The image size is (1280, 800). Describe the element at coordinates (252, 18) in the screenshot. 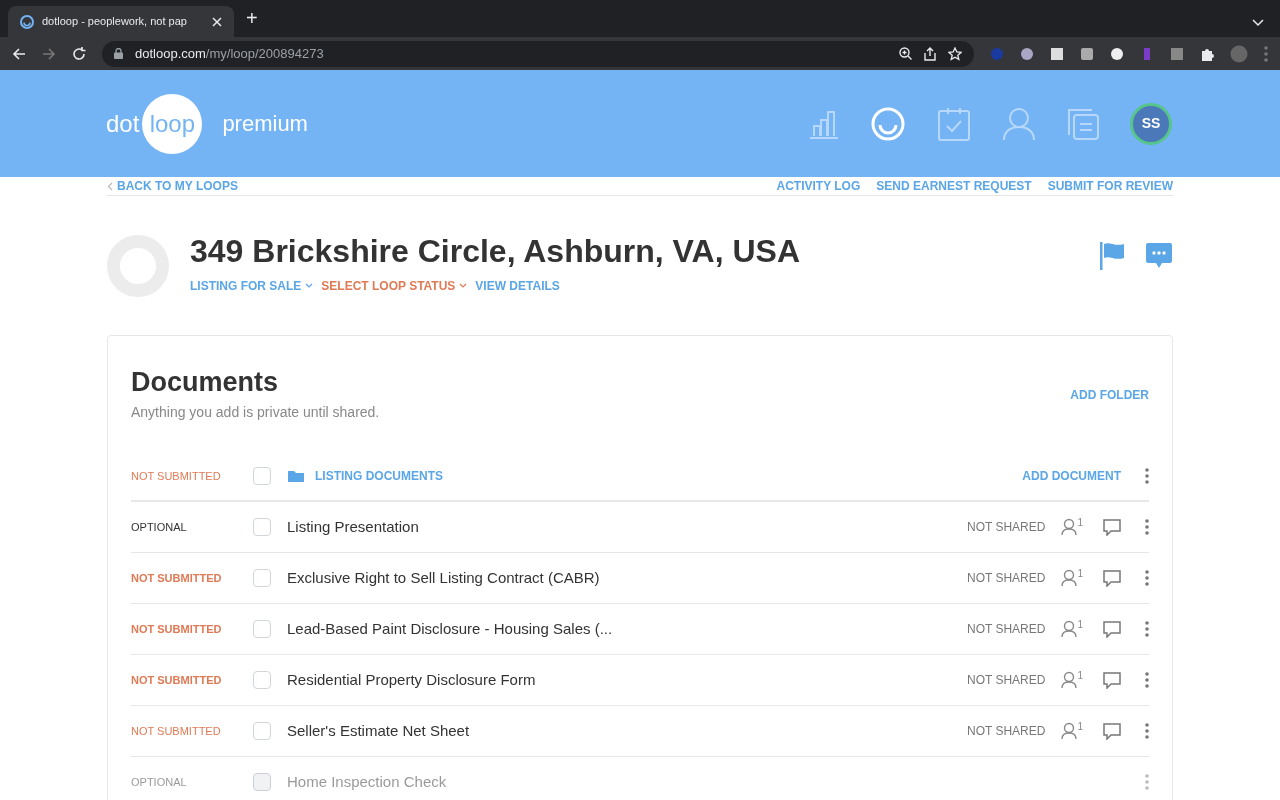

I see `new-tab-button: +` at that location.